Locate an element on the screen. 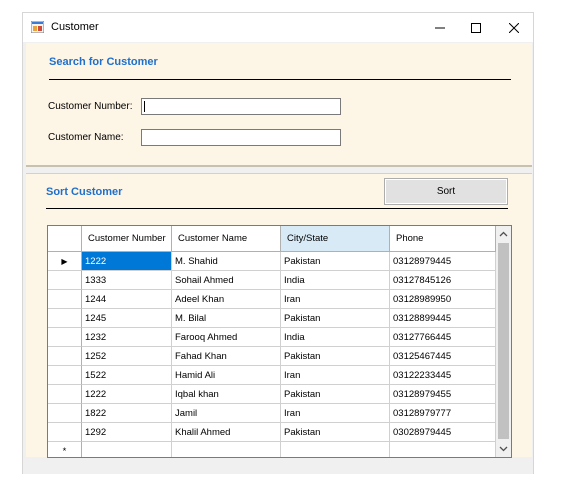 The width and height of the screenshot is (569, 495). table-row: 1222 Iqbal khan Pakistan 03128979455 is located at coordinates (272, 394).